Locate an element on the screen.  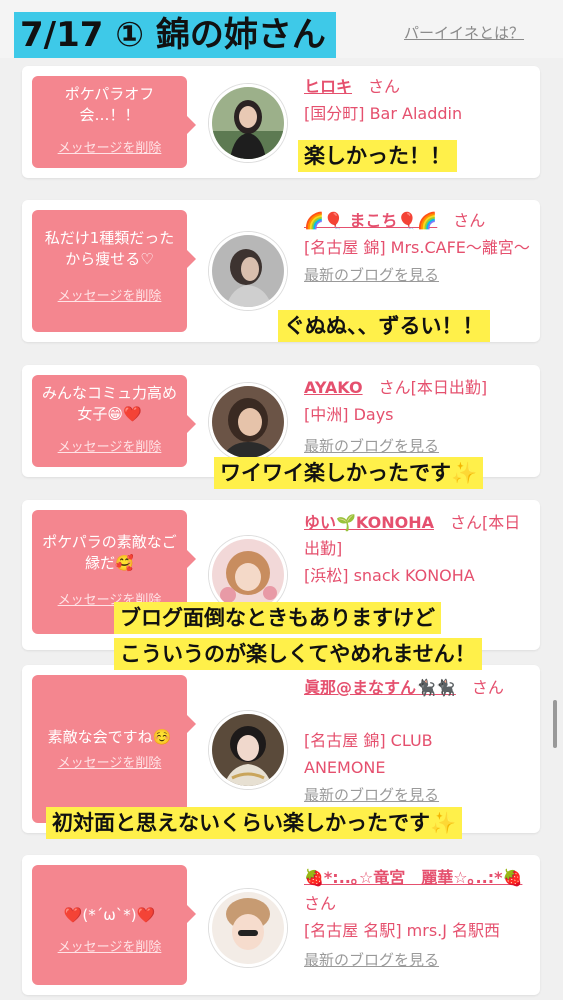
message-bubble: 素敵な会ですね☺️ メッセージを削除 is located at coordinates (114, 749).